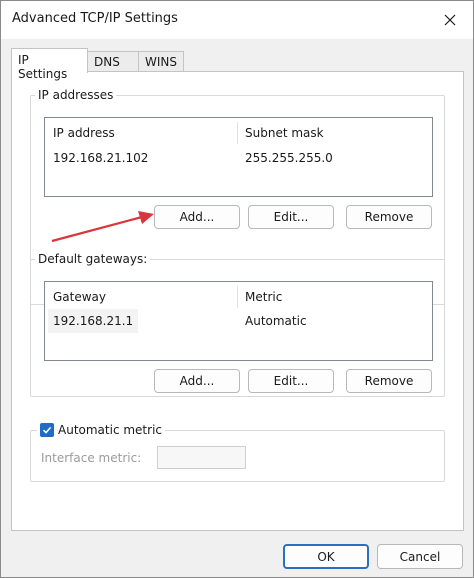 Image resolution: width=474 pixels, height=578 pixels. Describe the element at coordinates (389, 381) in the screenshot. I see `remove-gateway-button: Remove` at that location.